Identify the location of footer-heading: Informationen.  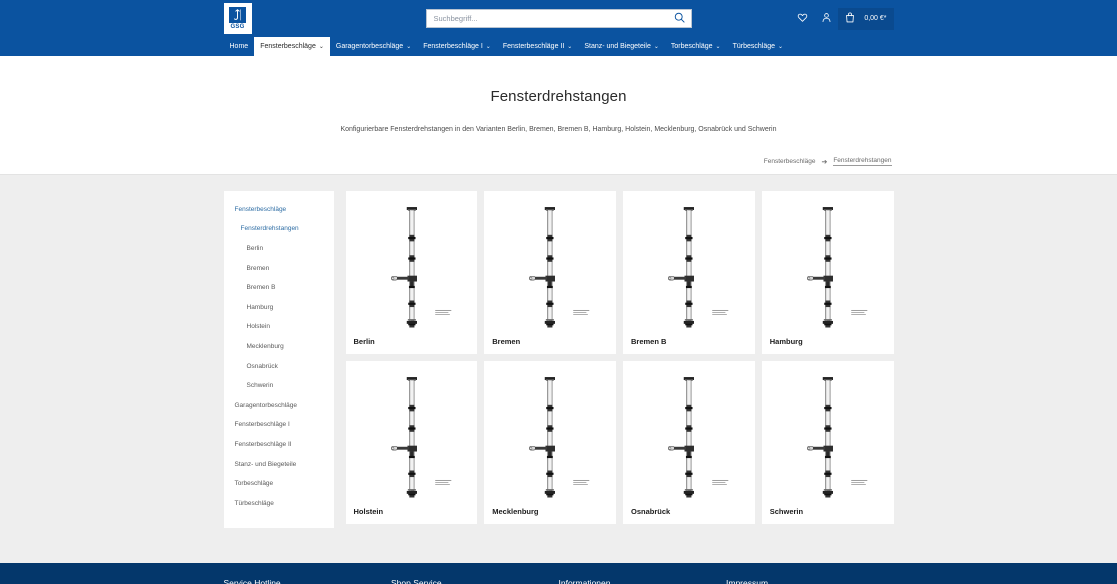
(643, 581).